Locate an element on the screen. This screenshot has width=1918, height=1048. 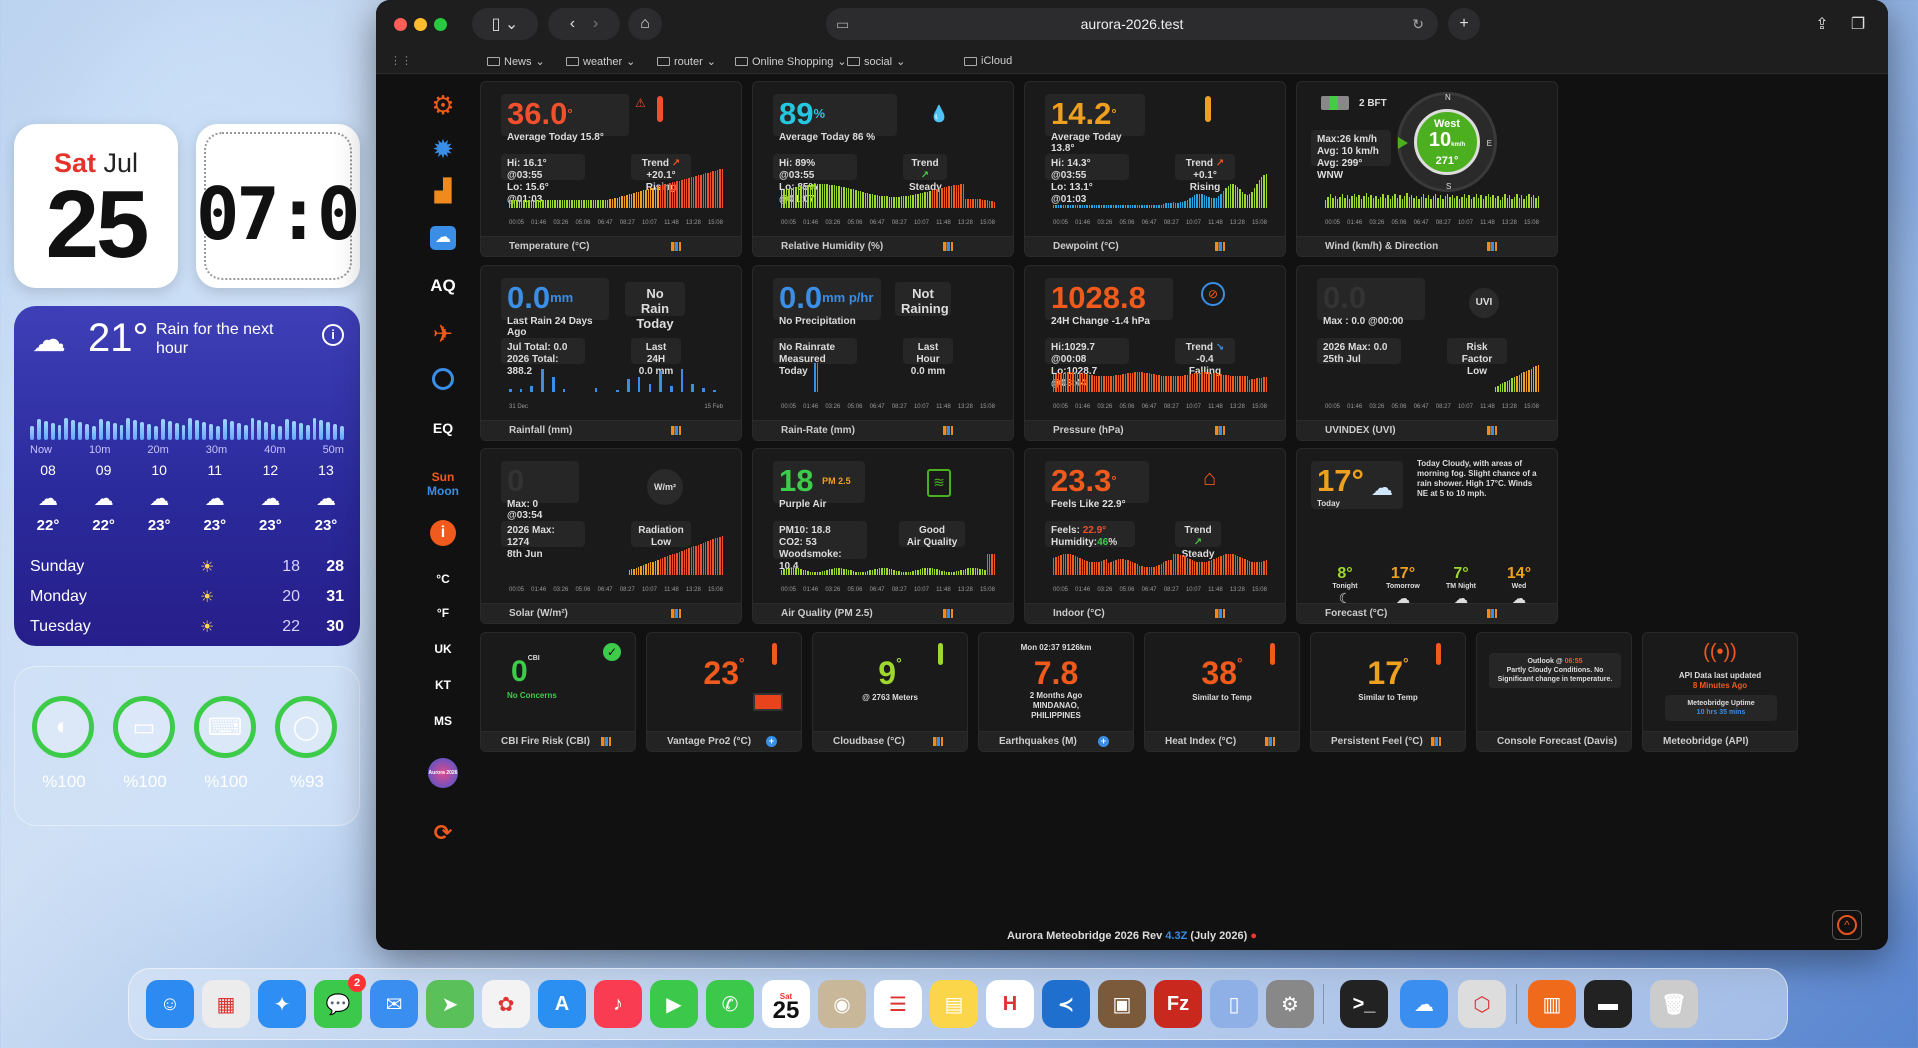
nav-celsius: °C is located at coordinates (443, 579).